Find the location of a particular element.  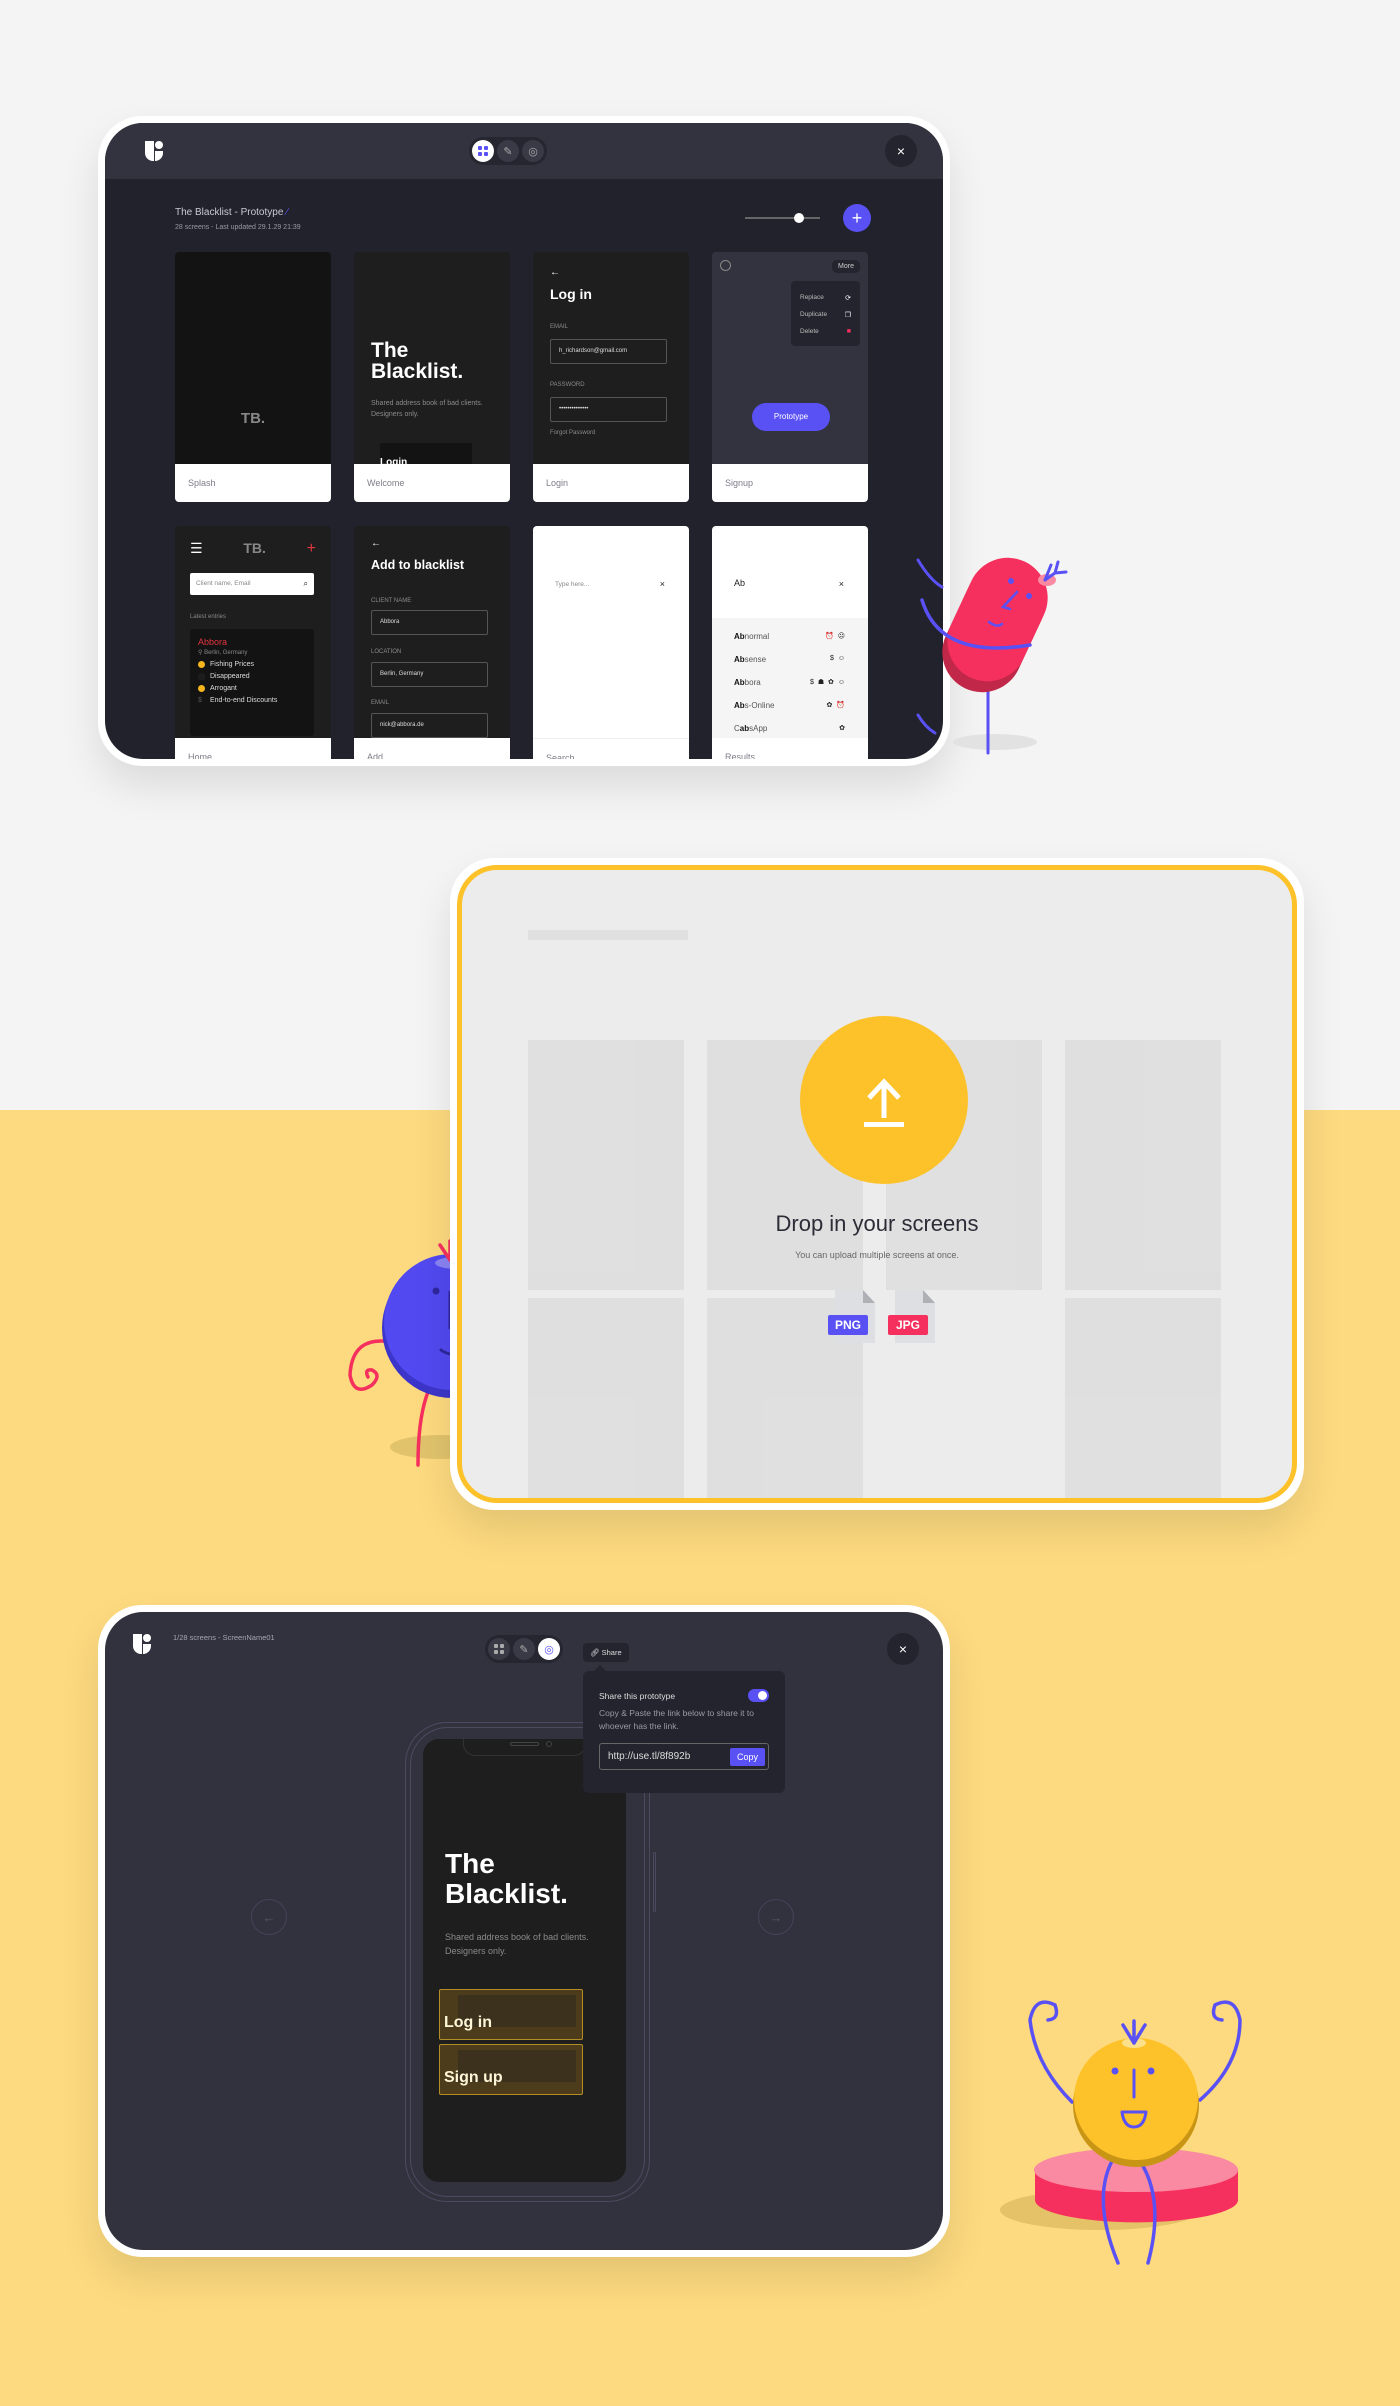

result-row: Absense $ ☺ is located at coordinates (790, 666).